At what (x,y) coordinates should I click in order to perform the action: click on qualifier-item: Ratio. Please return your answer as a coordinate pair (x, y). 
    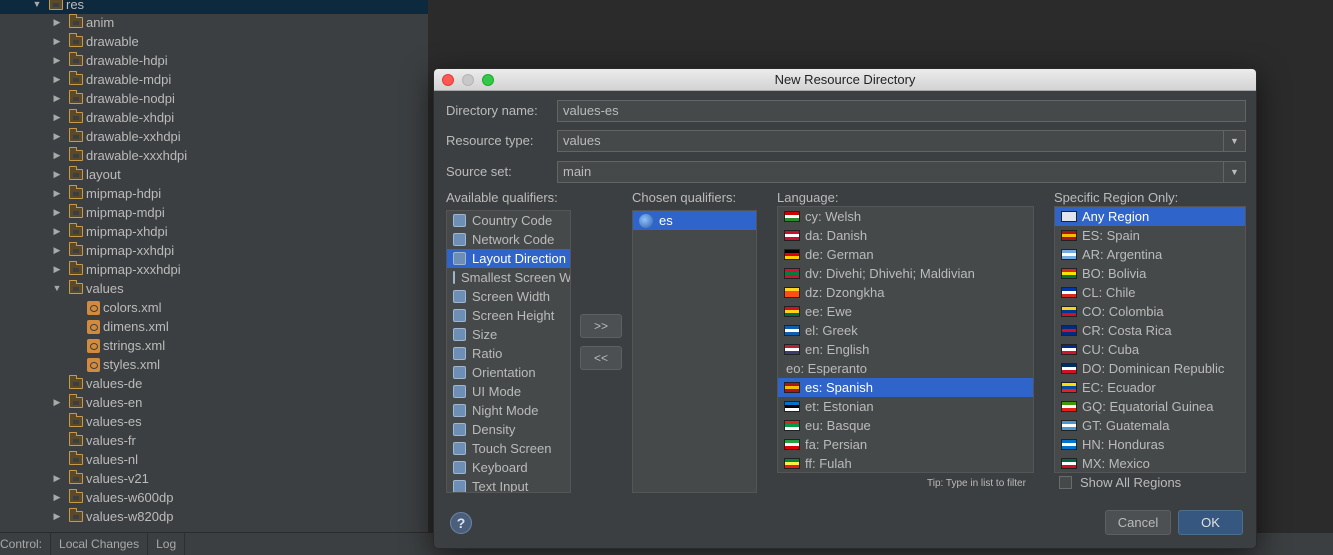
    Looking at the image, I should click on (508, 353).